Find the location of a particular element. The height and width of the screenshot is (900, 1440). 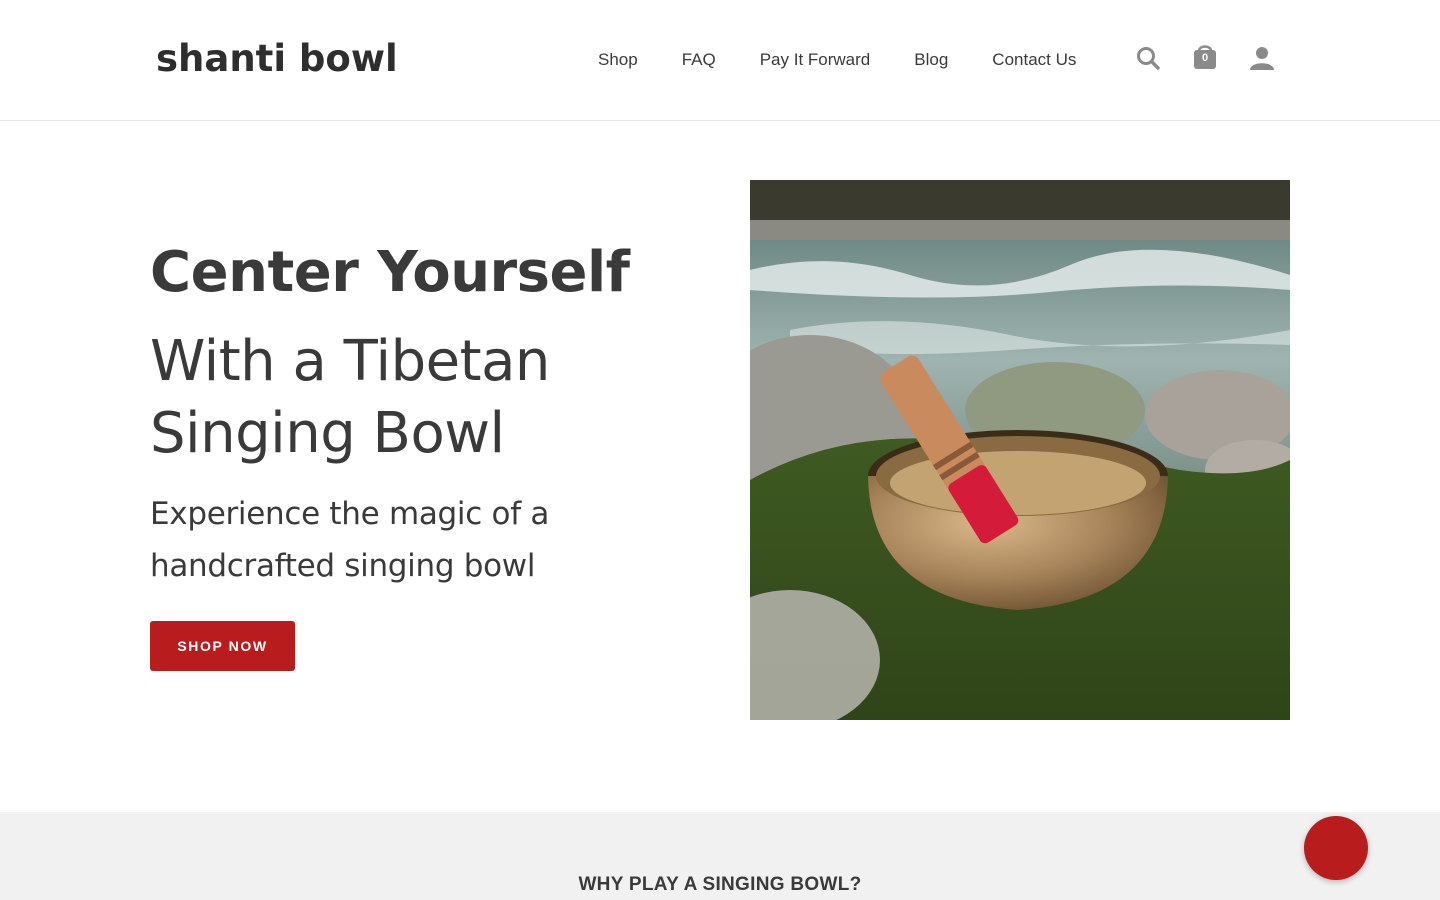

nav-blog: Blog is located at coordinates (931, 60).